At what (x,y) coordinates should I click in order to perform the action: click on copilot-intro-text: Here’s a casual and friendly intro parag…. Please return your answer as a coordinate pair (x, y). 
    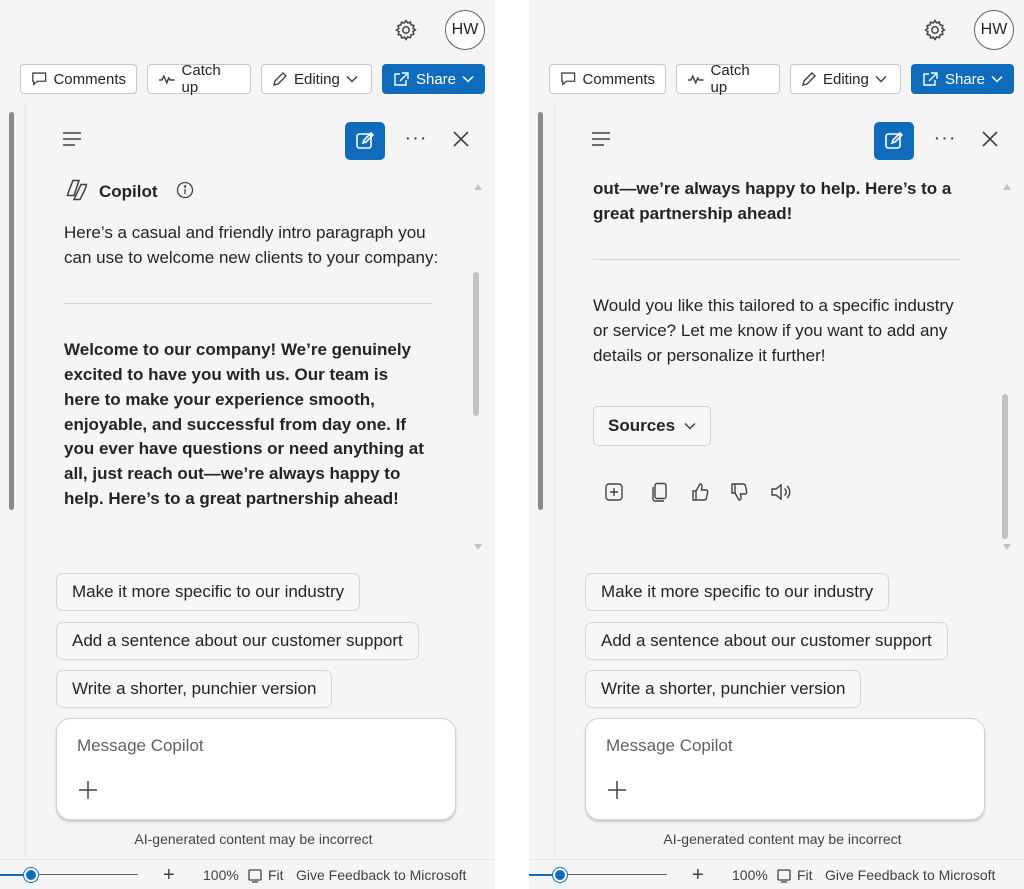
    Looking at the image, I should click on (251, 245).